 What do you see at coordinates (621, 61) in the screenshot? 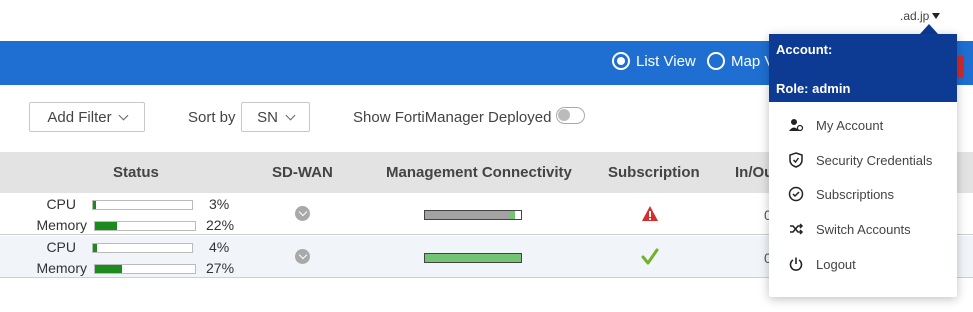
I see `radio-selected-icon` at bounding box center [621, 61].